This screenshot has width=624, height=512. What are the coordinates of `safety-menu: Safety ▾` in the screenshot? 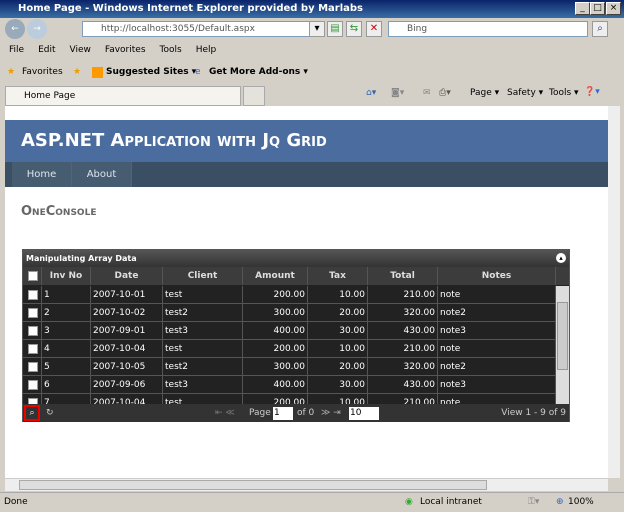 It's located at (525, 93).